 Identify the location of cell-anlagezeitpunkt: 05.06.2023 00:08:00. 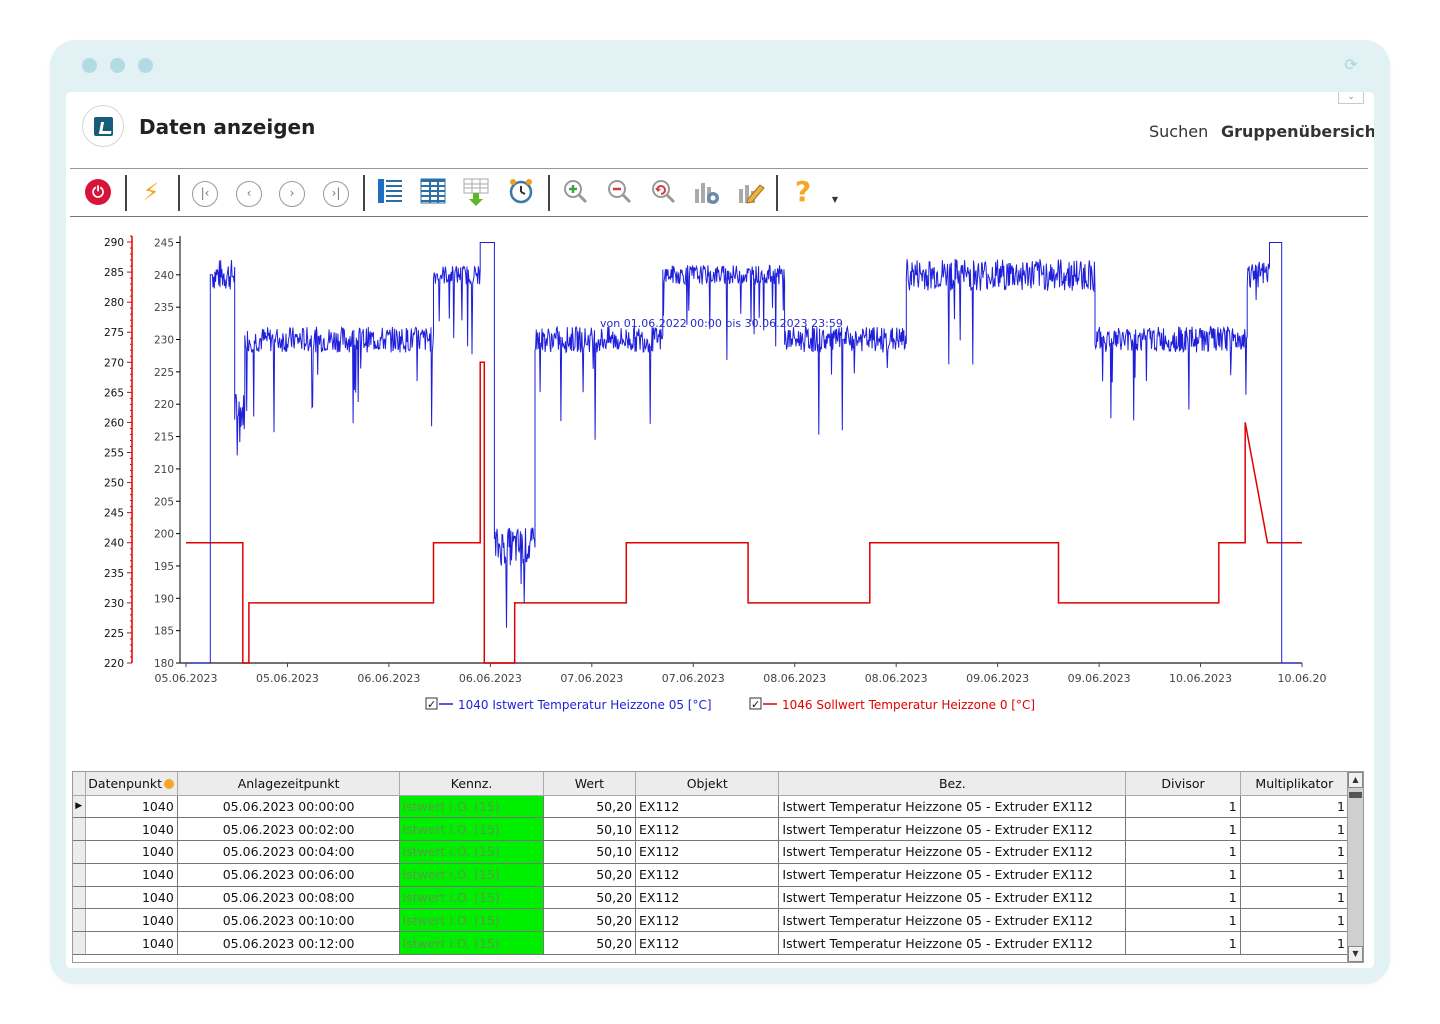
(289, 898).